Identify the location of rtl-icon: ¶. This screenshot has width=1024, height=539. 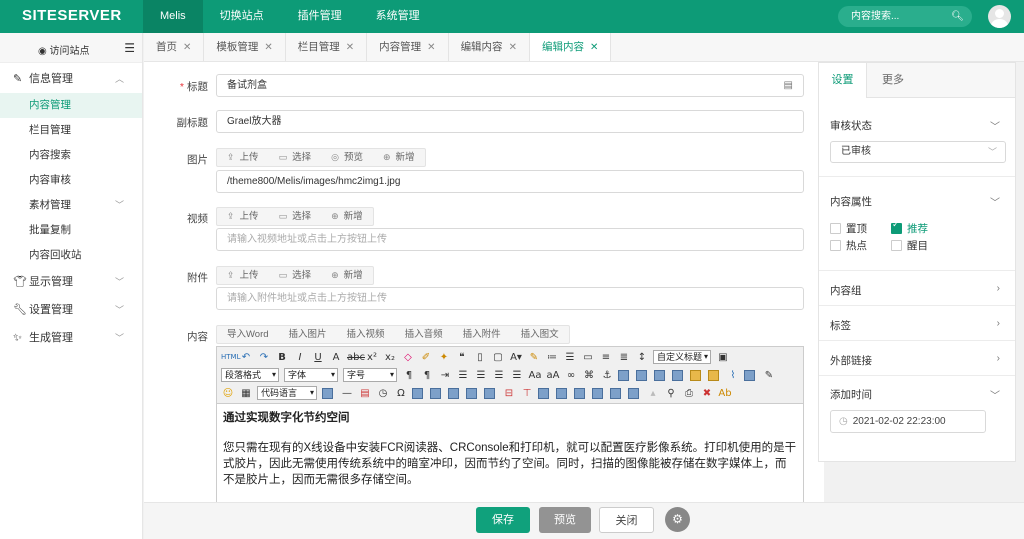
(427, 375).